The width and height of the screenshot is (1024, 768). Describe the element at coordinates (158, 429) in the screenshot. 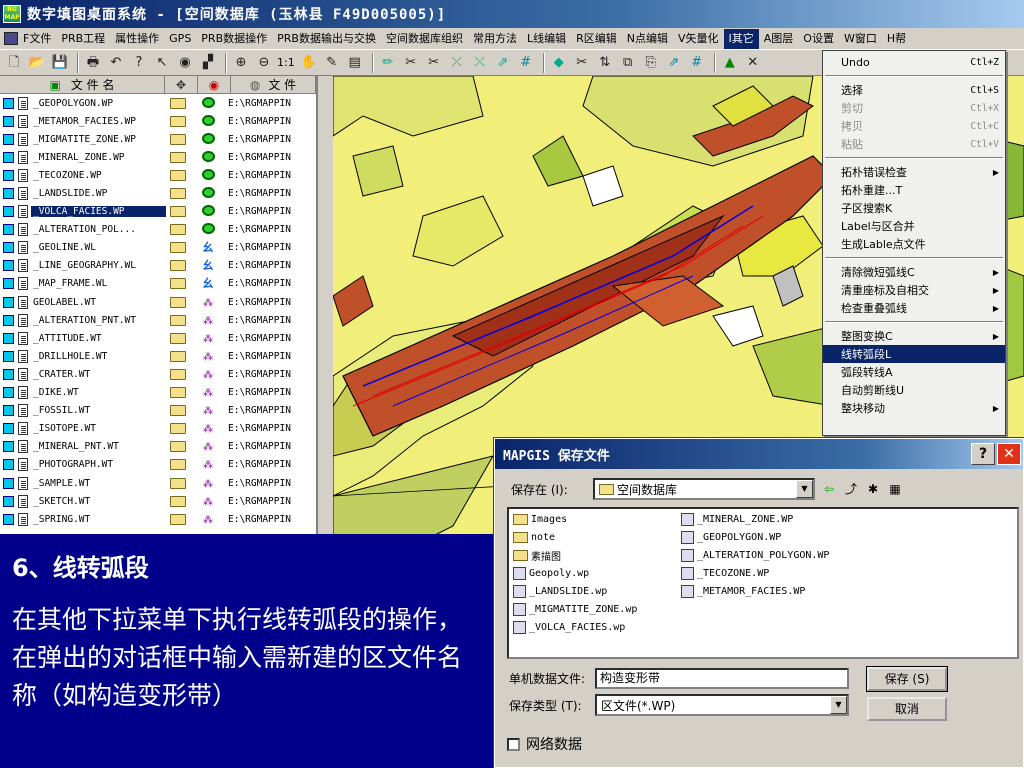

I see `layer-row: _ISOTOPE.WT ⁂ E:\RGMAPPIN` at that location.